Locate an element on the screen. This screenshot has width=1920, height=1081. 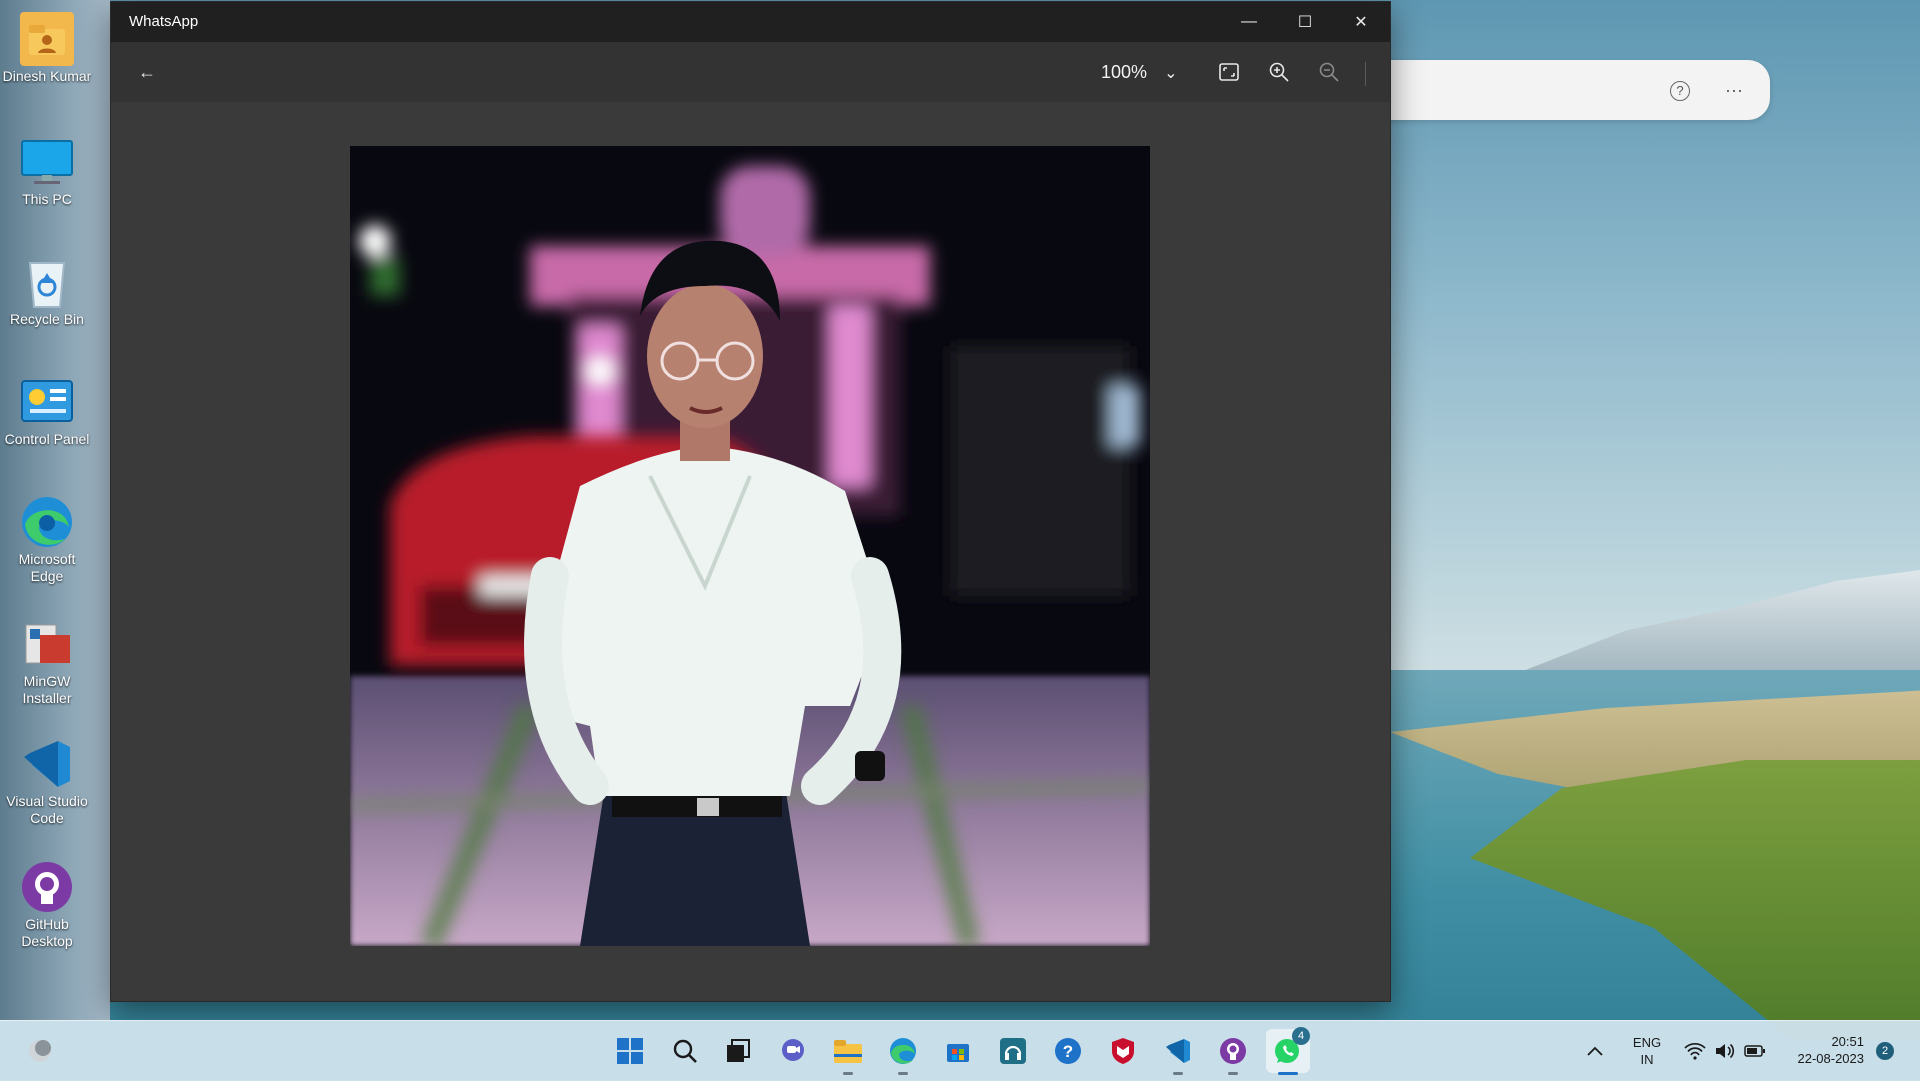
chevron-up-icon is located at coordinates (1595, 1051).